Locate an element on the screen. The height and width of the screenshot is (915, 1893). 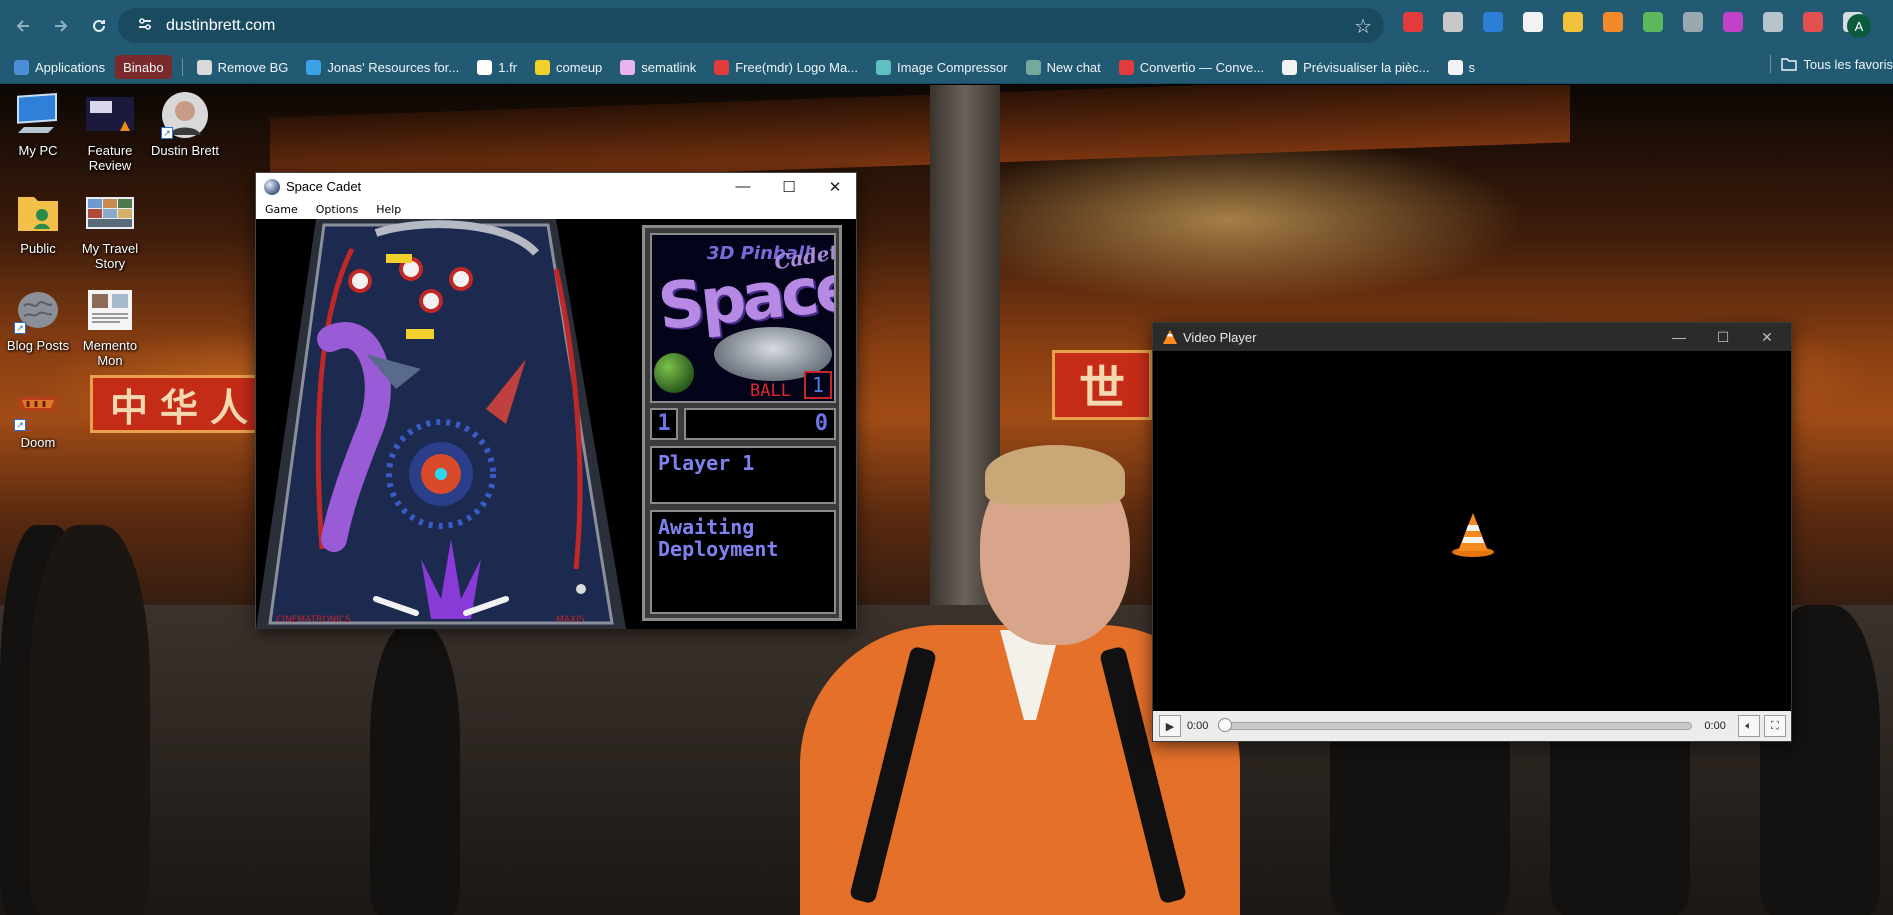
player-message-text: Player 1 is located at coordinates (706, 463).